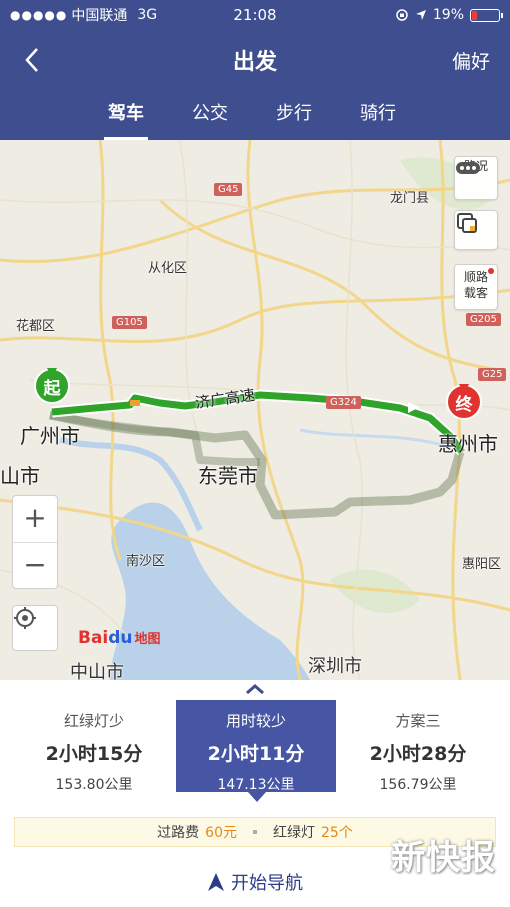 The image size is (510, 907). Describe the element at coordinates (35, 519) in the screenshot. I see `zoom-in-button: +` at that location.